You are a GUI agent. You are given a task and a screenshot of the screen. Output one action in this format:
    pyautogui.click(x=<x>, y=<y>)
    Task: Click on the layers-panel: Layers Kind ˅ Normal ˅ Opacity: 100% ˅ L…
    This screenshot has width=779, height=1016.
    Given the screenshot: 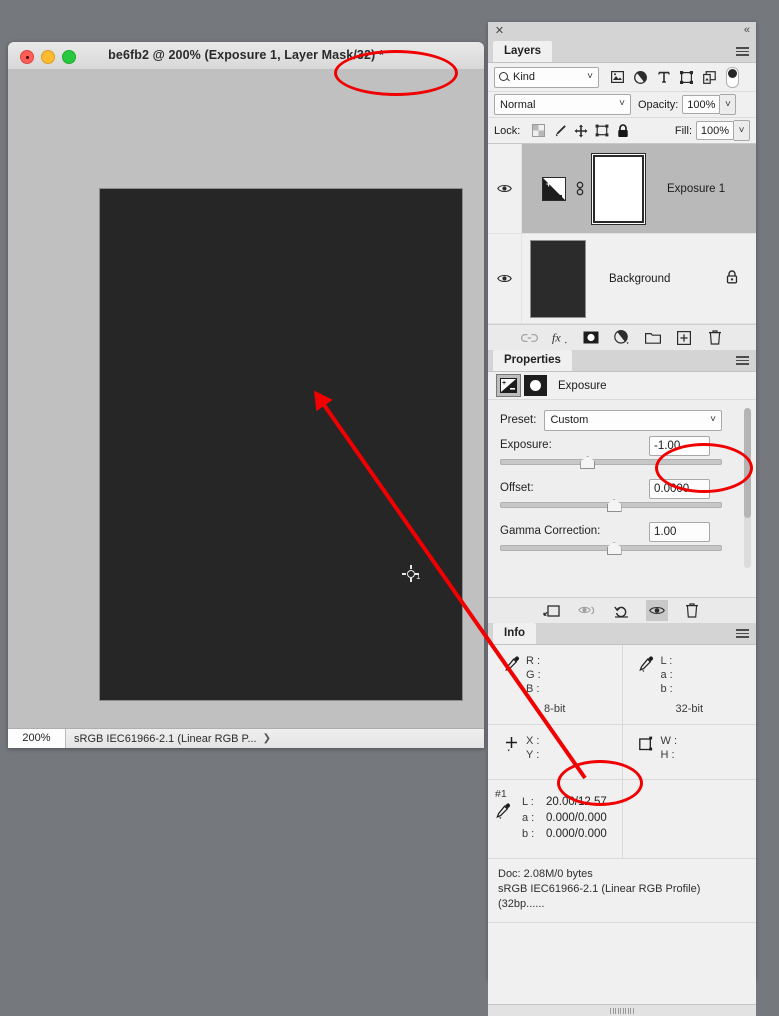 What is the action you would take?
    pyautogui.click(x=622, y=195)
    